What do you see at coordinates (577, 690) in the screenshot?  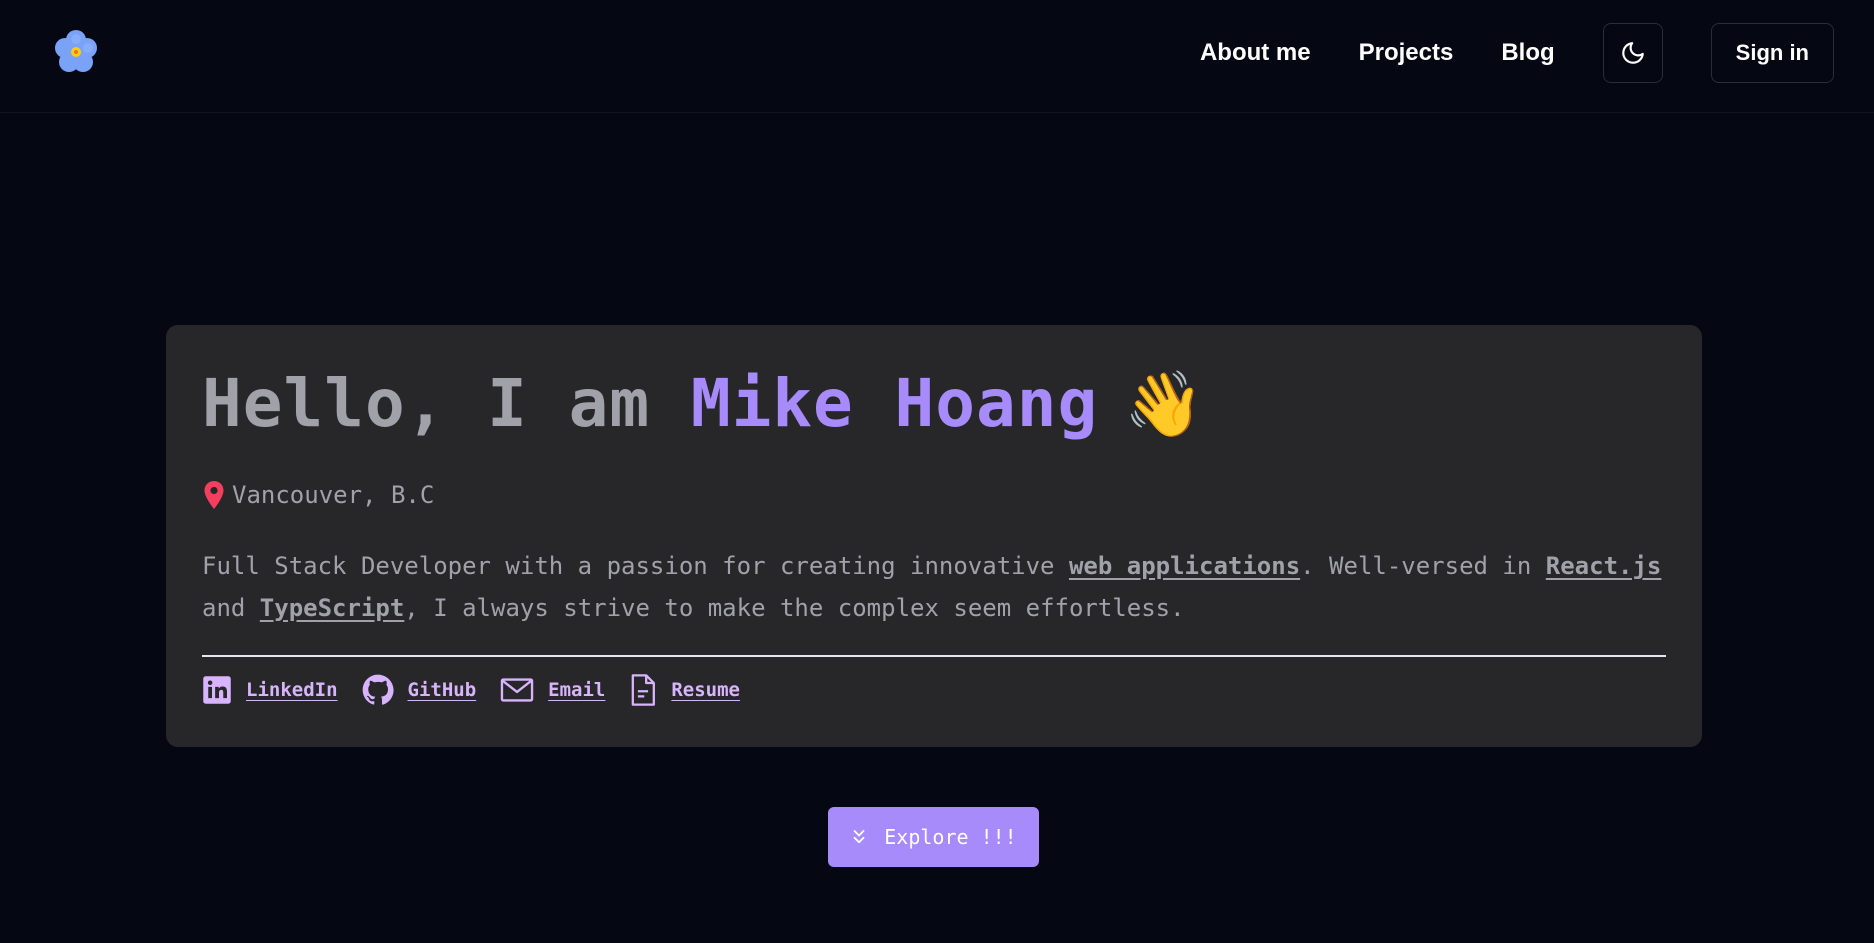 I see `email-label: Email` at bounding box center [577, 690].